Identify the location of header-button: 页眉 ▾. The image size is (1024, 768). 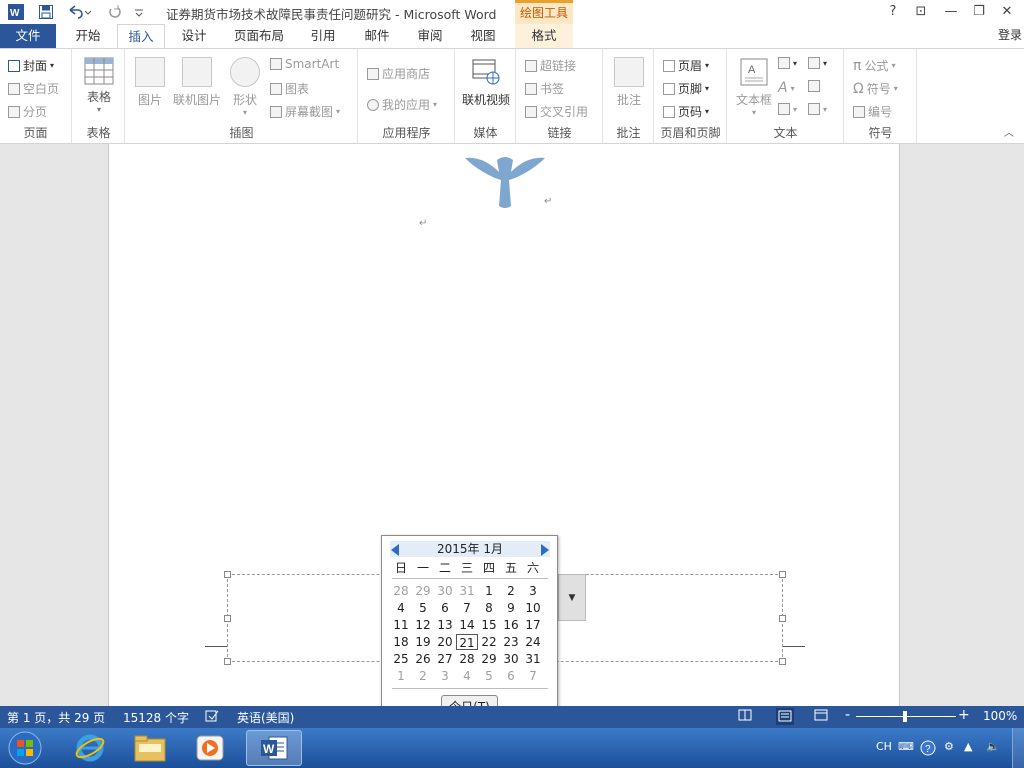
(686, 65).